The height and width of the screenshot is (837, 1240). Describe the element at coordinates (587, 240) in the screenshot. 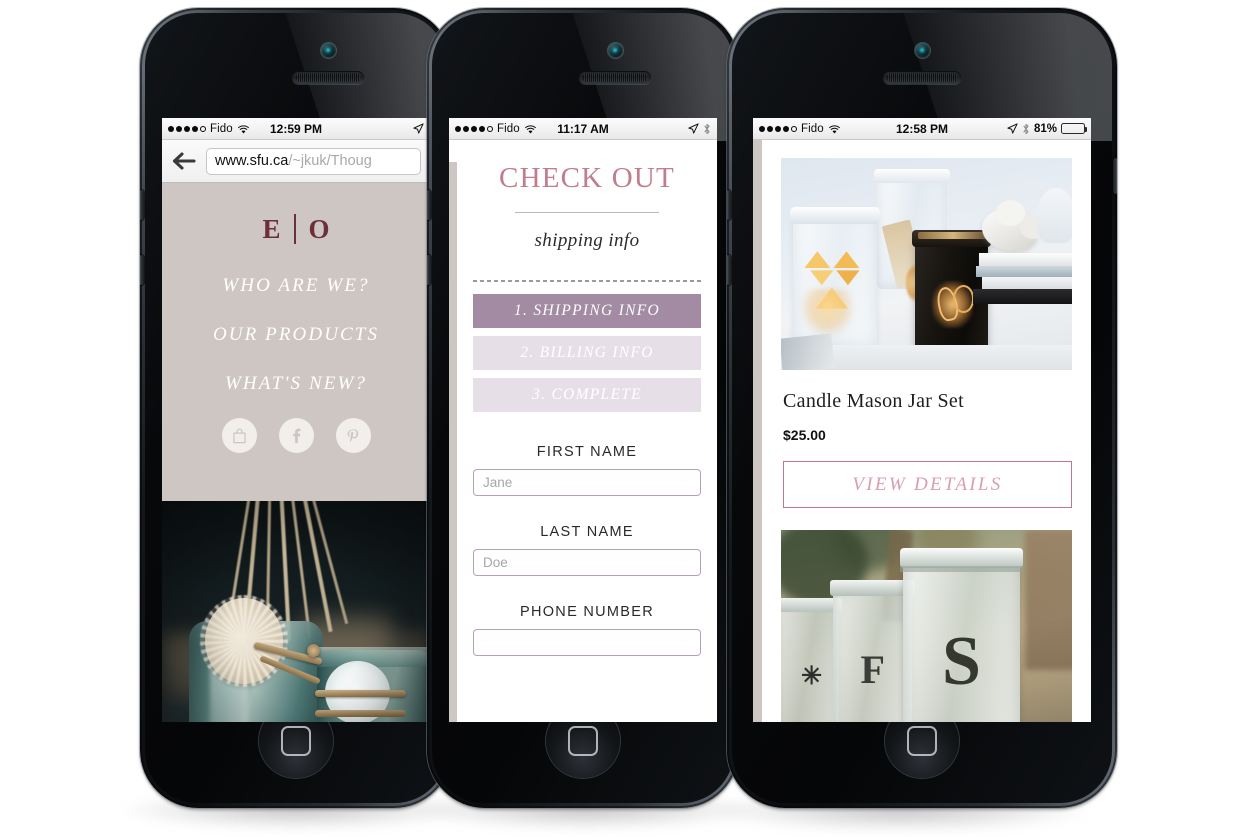

I see `page-subtitle: shipping info` at that location.